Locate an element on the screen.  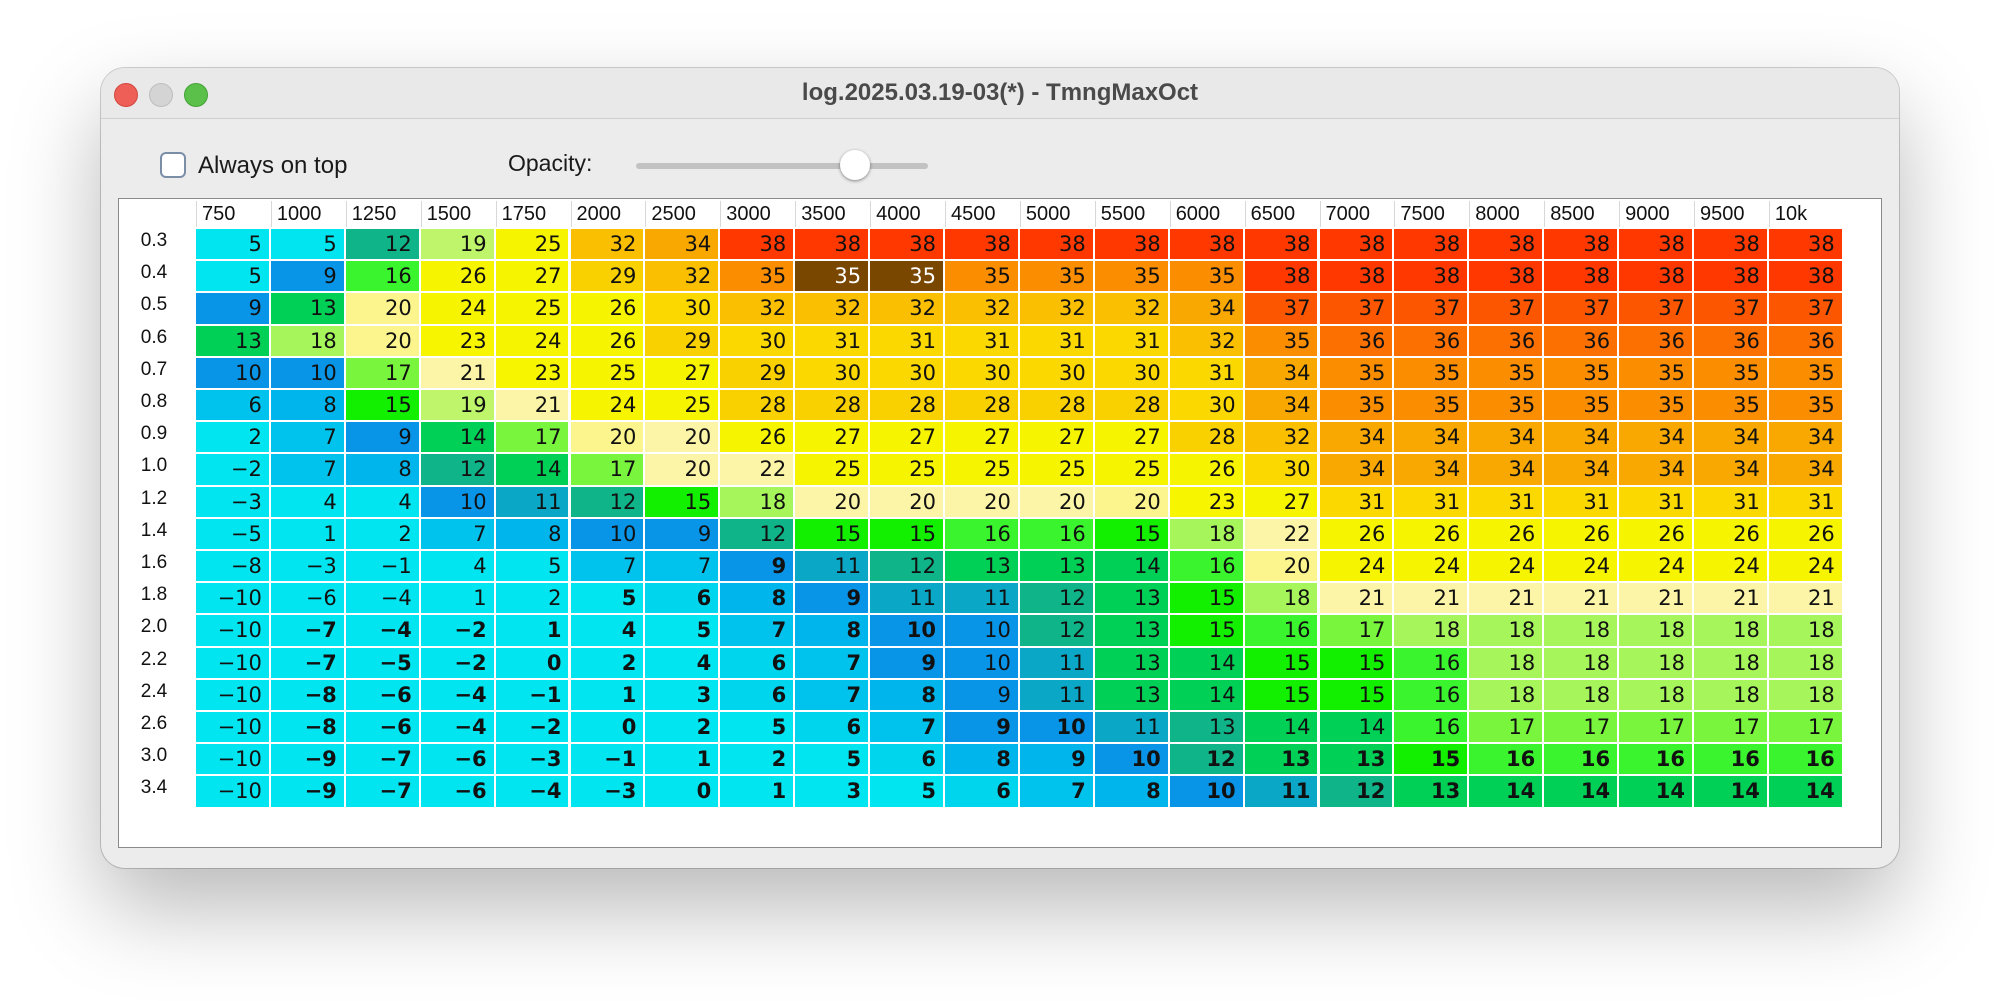
table-cell: 30 is located at coordinates (683, 309).